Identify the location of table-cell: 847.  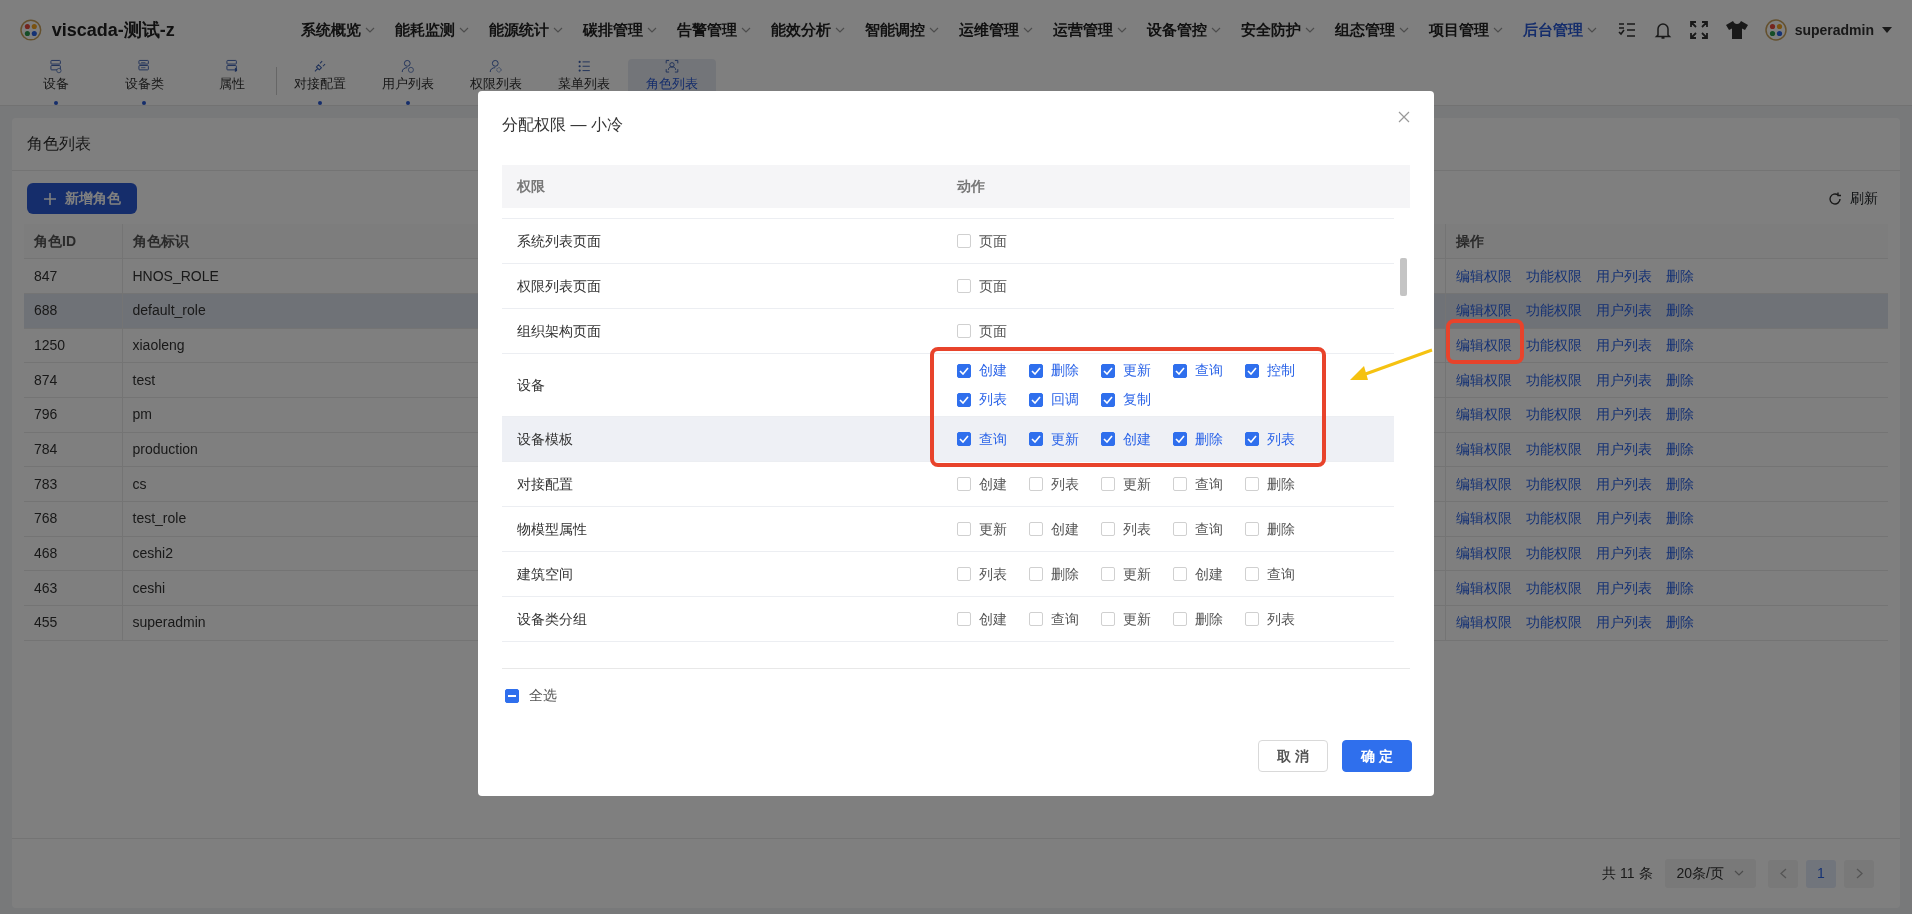
(73, 276).